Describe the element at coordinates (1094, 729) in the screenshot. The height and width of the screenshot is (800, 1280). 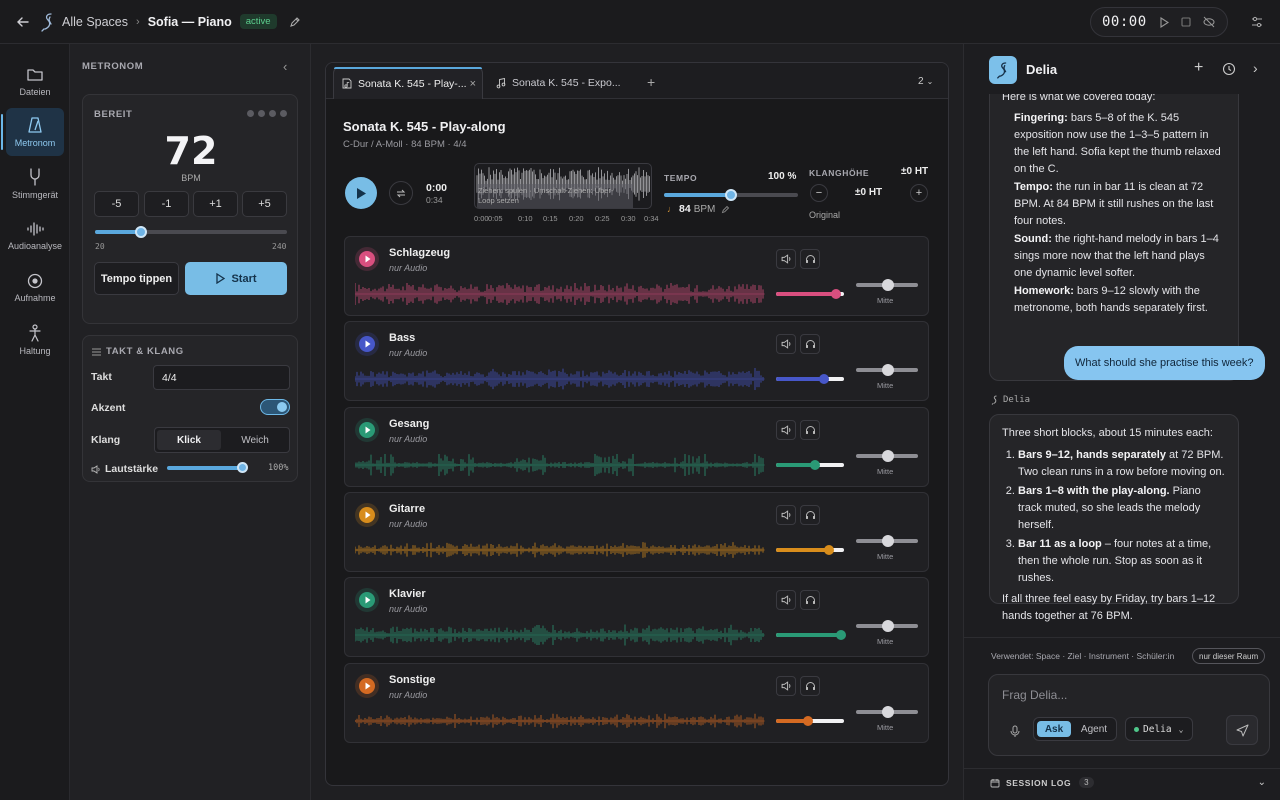
I see `mode-agent: Agent` at that location.